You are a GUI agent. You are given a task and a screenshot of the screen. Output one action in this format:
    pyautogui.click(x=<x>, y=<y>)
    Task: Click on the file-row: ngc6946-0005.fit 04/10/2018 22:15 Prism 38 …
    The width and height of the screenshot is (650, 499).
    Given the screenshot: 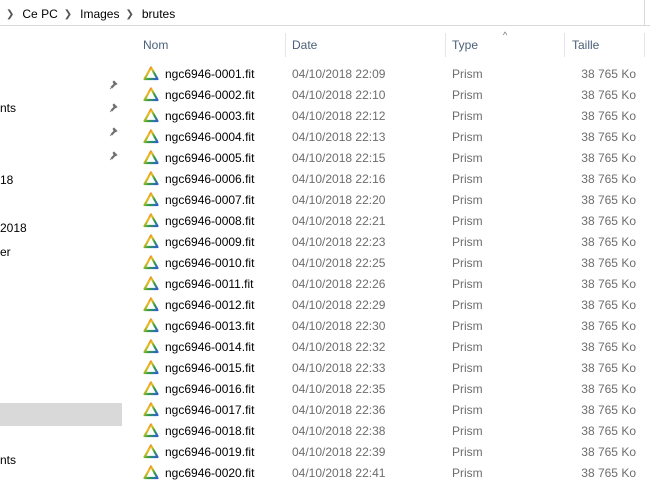 What is the action you would take?
    pyautogui.click(x=390, y=157)
    